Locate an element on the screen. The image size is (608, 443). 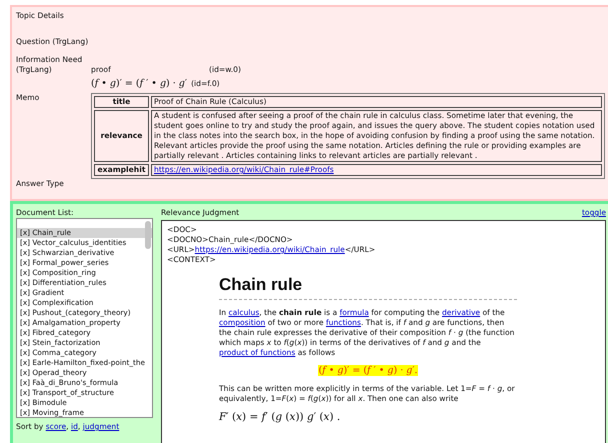
article-title: Chain rule is located at coordinates (261, 285).